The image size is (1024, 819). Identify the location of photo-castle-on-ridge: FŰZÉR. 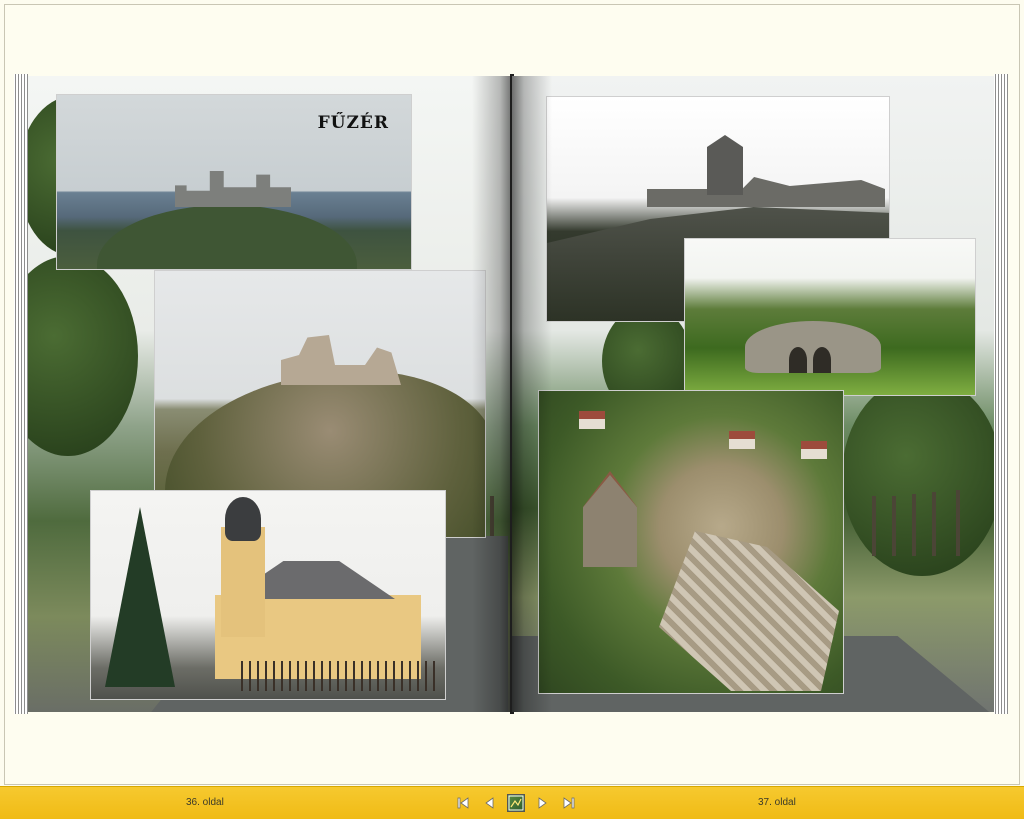
(234, 182).